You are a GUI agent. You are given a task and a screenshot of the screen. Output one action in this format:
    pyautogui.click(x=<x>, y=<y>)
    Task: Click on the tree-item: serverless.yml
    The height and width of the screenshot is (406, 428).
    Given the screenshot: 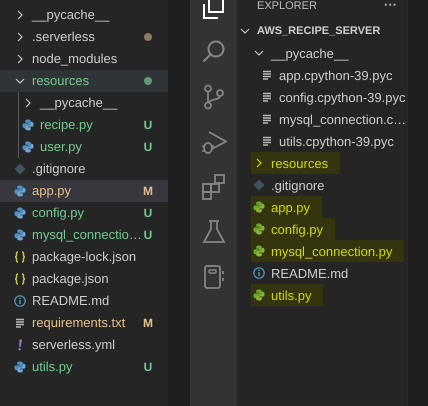 What is the action you would take?
    pyautogui.click(x=84, y=345)
    